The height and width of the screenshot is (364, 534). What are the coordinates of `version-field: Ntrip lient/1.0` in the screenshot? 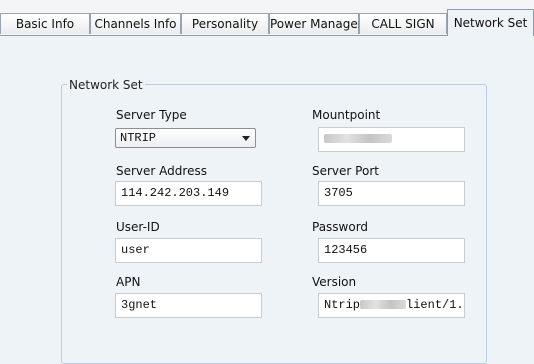 It's located at (391, 305).